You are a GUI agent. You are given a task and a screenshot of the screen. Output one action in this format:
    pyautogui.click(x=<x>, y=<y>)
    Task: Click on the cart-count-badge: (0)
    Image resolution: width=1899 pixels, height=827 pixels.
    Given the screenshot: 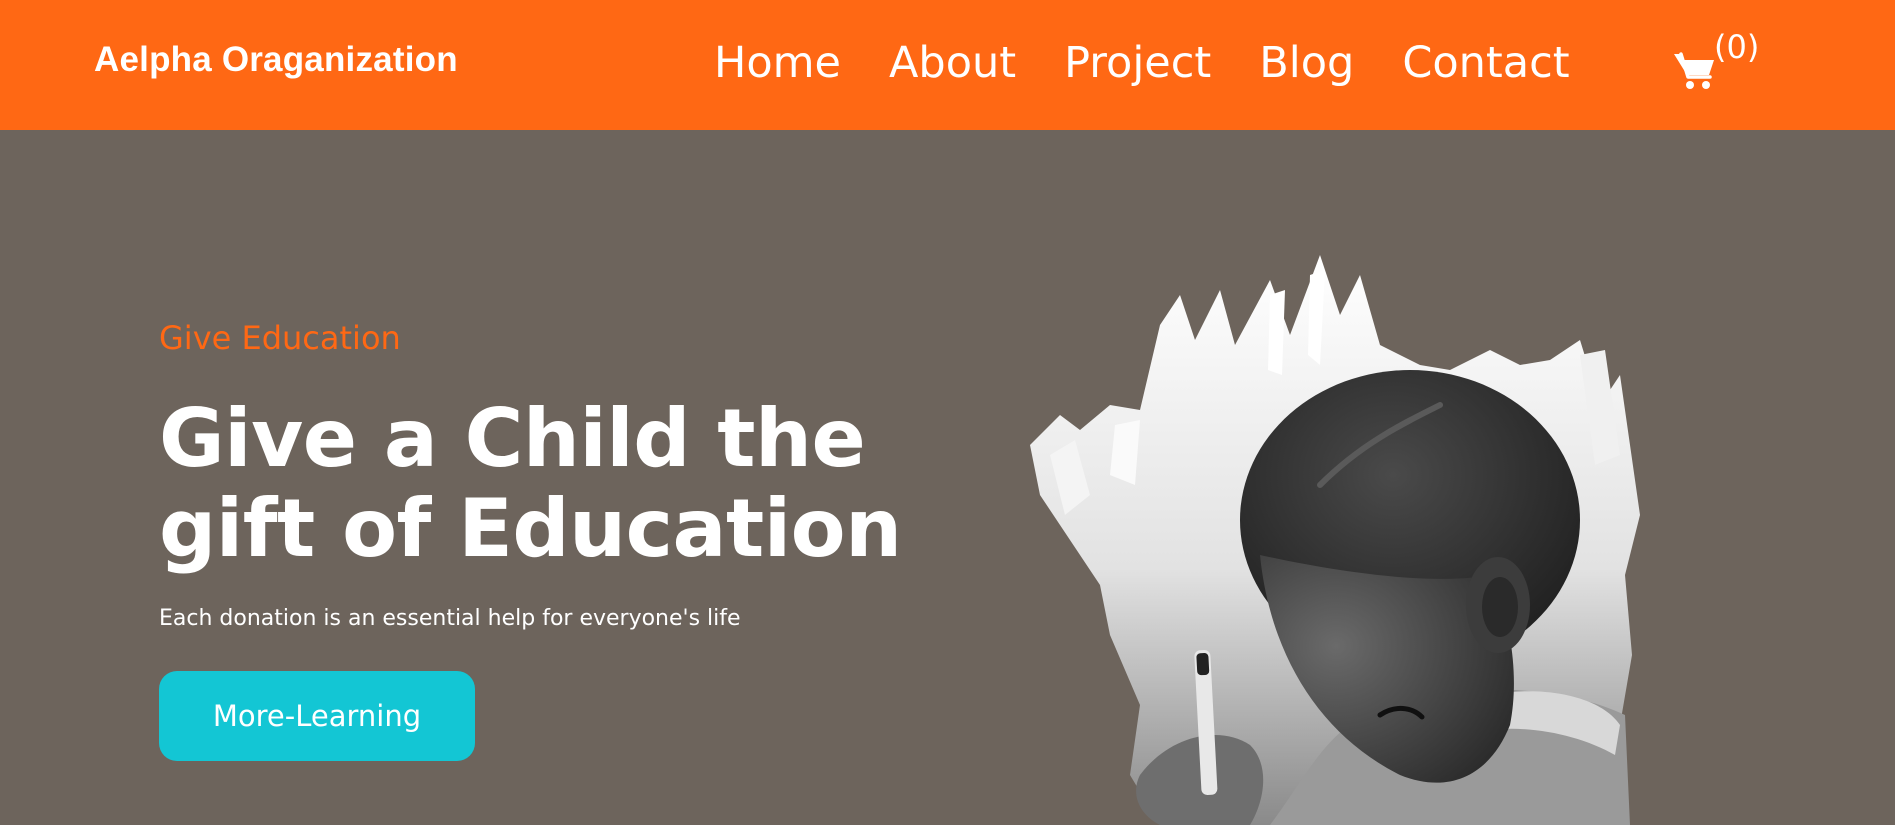 What is the action you would take?
    pyautogui.click(x=1737, y=47)
    